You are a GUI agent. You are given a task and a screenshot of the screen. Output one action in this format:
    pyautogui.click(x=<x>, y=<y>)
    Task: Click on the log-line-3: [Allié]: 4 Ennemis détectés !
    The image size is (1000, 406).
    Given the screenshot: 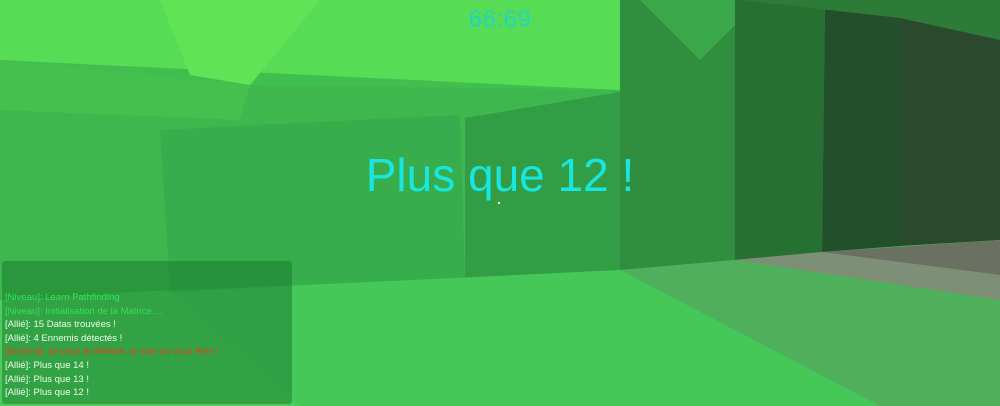 What is the action you would take?
    pyautogui.click(x=64, y=338)
    